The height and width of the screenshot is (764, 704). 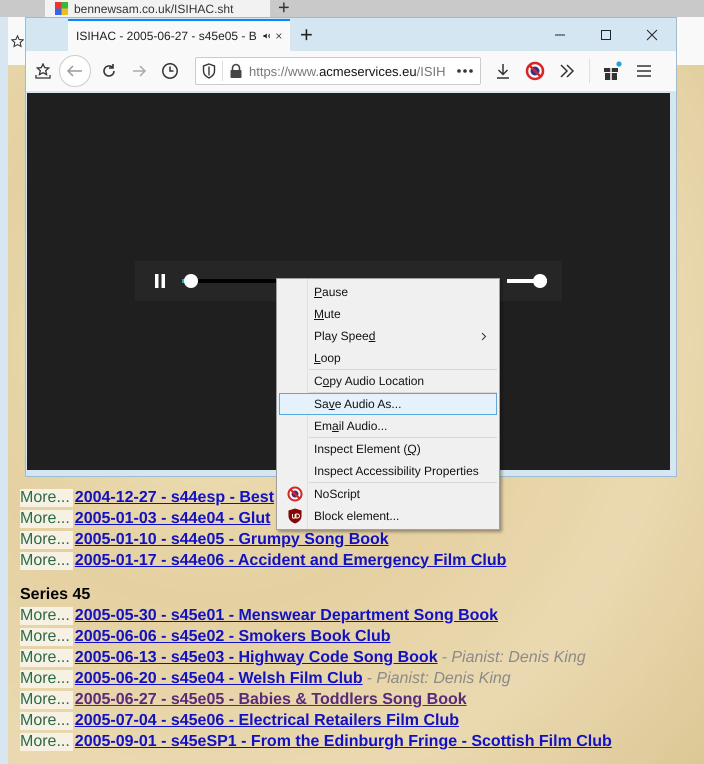 I want to click on menu-item: Copy Audio Location, so click(x=388, y=381).